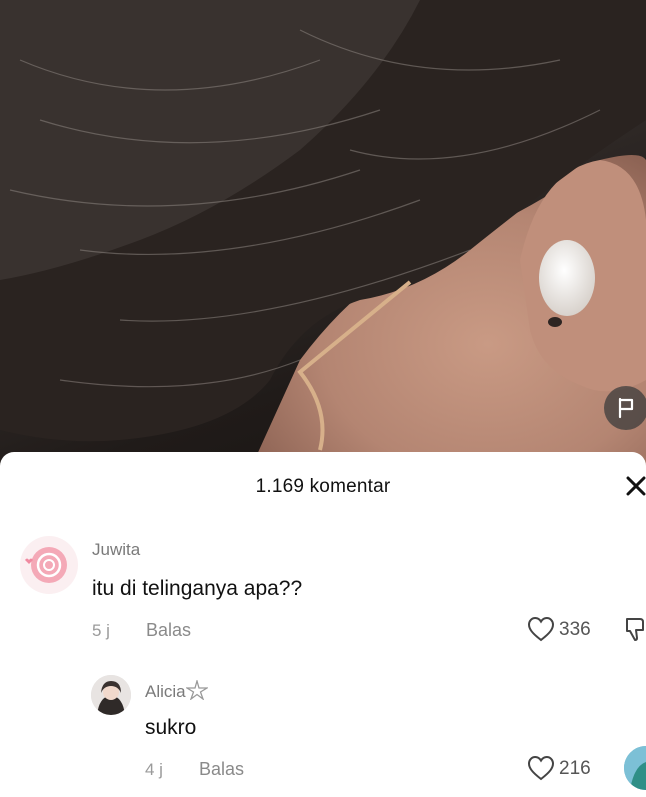 The width and height of the screenshot is (646, 797). I want to click on dislike-button, so click(635, 631).